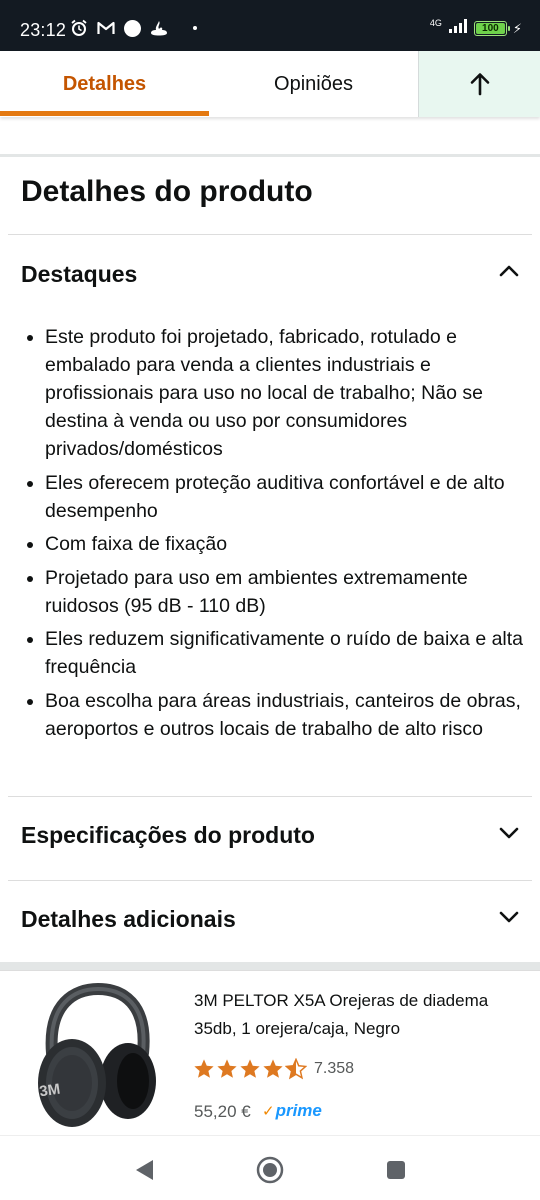  I want to click on tab-details-label: Detalhes, so click(104, 83).